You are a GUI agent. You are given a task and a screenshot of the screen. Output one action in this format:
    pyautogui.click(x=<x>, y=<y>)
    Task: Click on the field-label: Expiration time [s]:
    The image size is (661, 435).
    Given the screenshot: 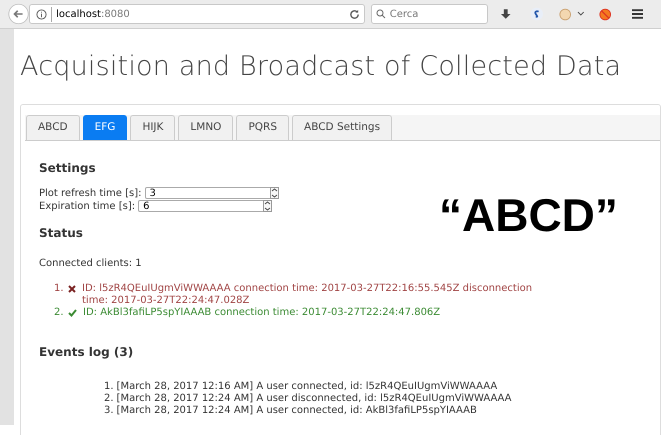 What is the action you would take?
    pyautogui.click(x=87, y=207)
    